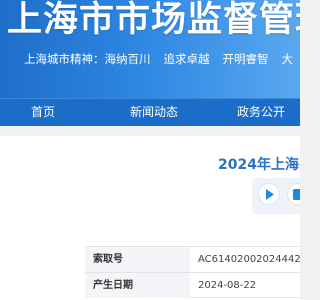  Describe the element at coordinates (245, 59) in the screenshot. I see `slogan-item: 开明睿智` at that location.